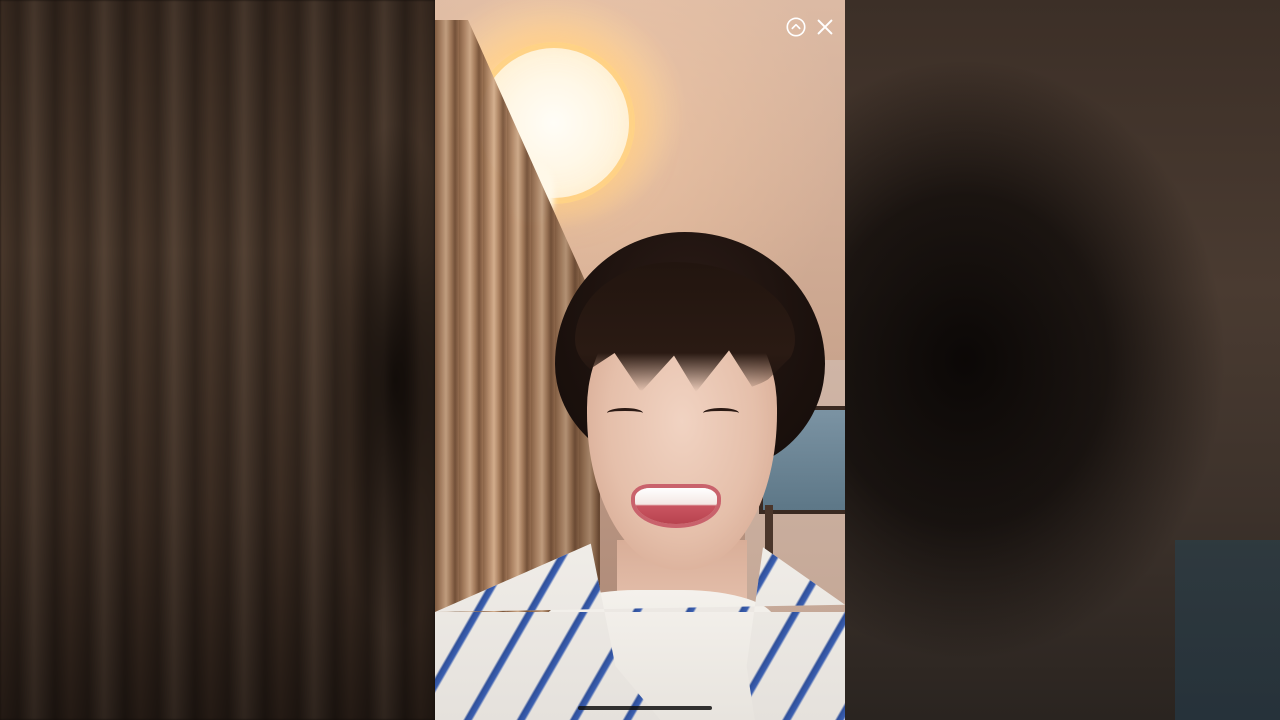  Describe the element at coordinates (625, 413) in the screenshot. I see `person-eye-left` at that location.